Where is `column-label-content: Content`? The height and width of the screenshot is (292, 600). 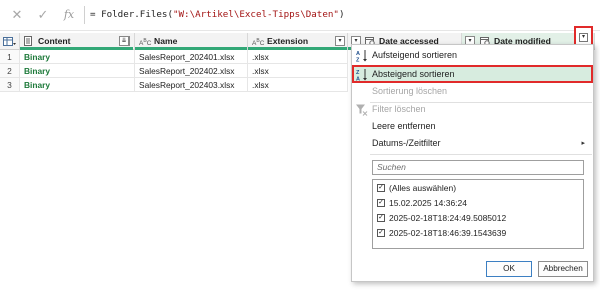
column-label-content: Content is located at coordinates (54, 41).